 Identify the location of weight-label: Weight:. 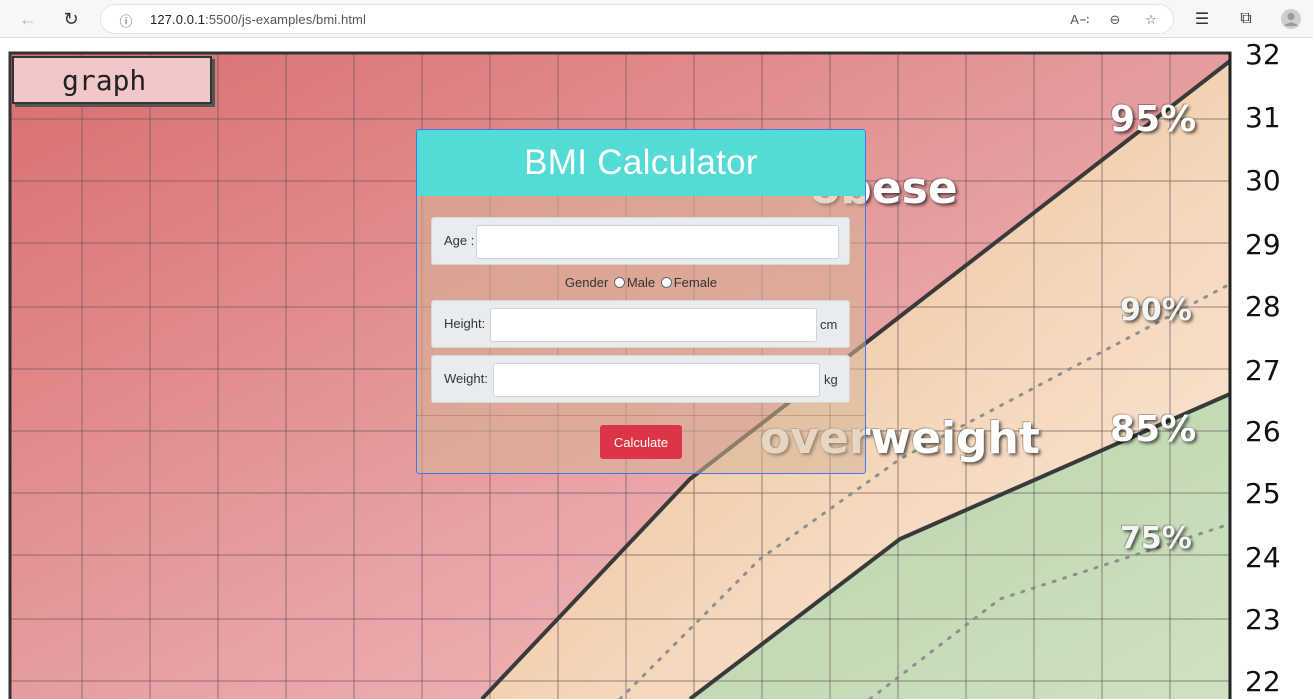
(466, 378).